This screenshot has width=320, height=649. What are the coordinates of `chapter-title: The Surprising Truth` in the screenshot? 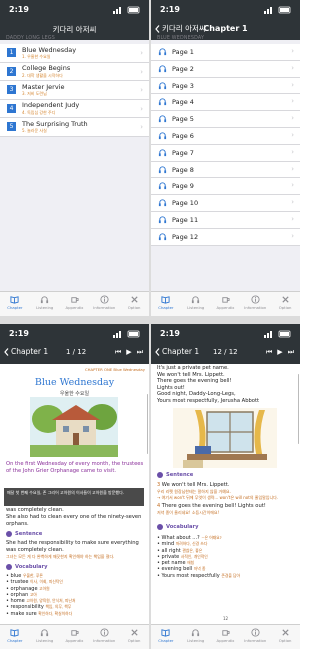 It's located at (55, 123).